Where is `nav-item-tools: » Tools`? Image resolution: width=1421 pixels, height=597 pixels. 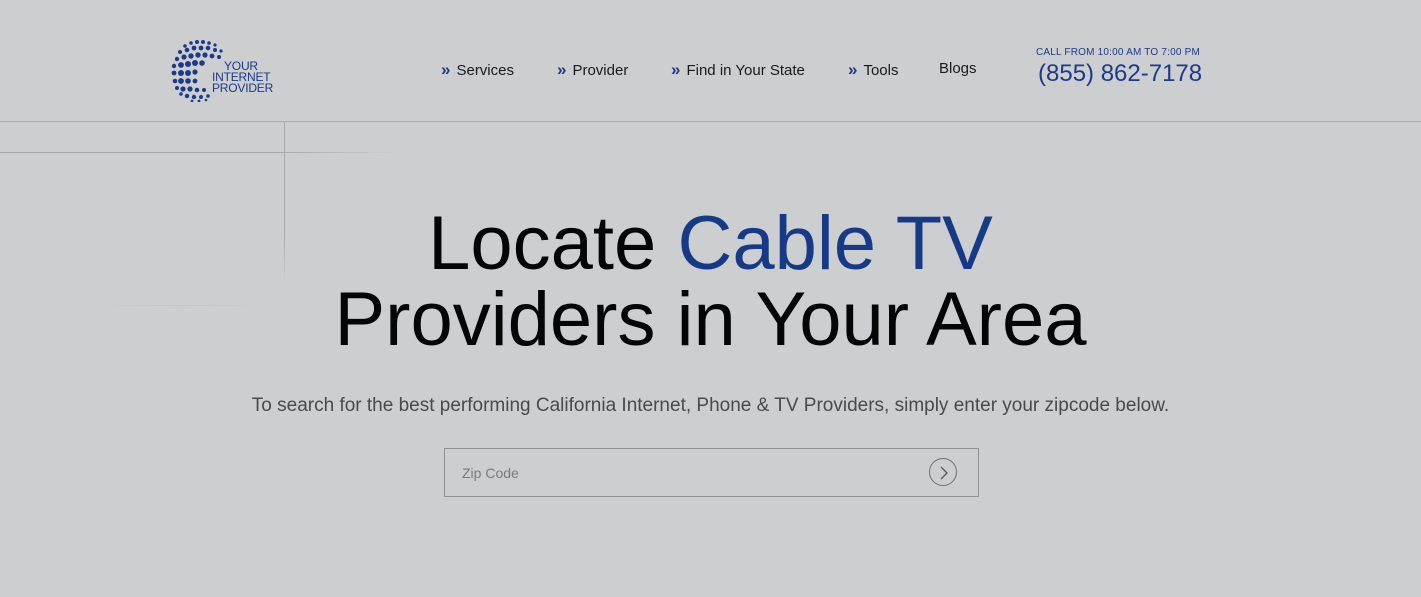 nav-item-tools: » Tools is located at coordinates (873, 70).